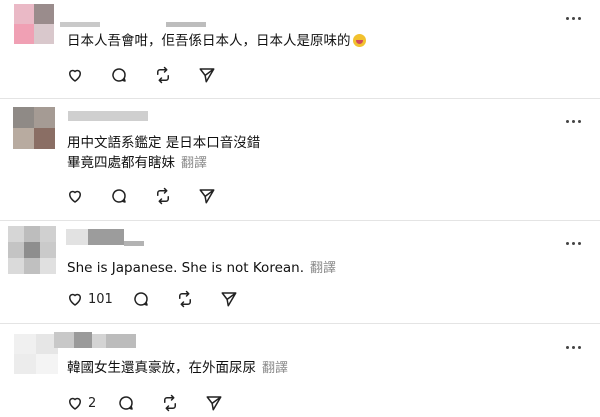  What do you see at coordinates (178, 368) in the screenshot?
I see `comment-text: 韓國女生還真豪放，在外面尿尿 翻譯` at bounding box center [178, 368].